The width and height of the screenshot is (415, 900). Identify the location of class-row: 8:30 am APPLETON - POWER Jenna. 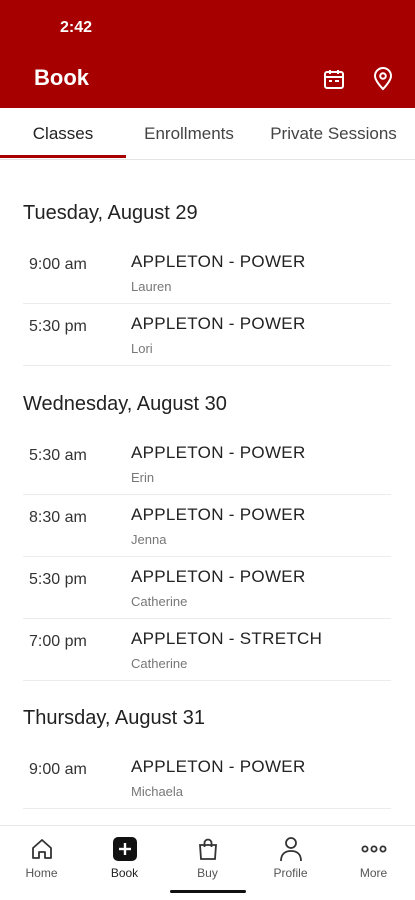
(207, 526).